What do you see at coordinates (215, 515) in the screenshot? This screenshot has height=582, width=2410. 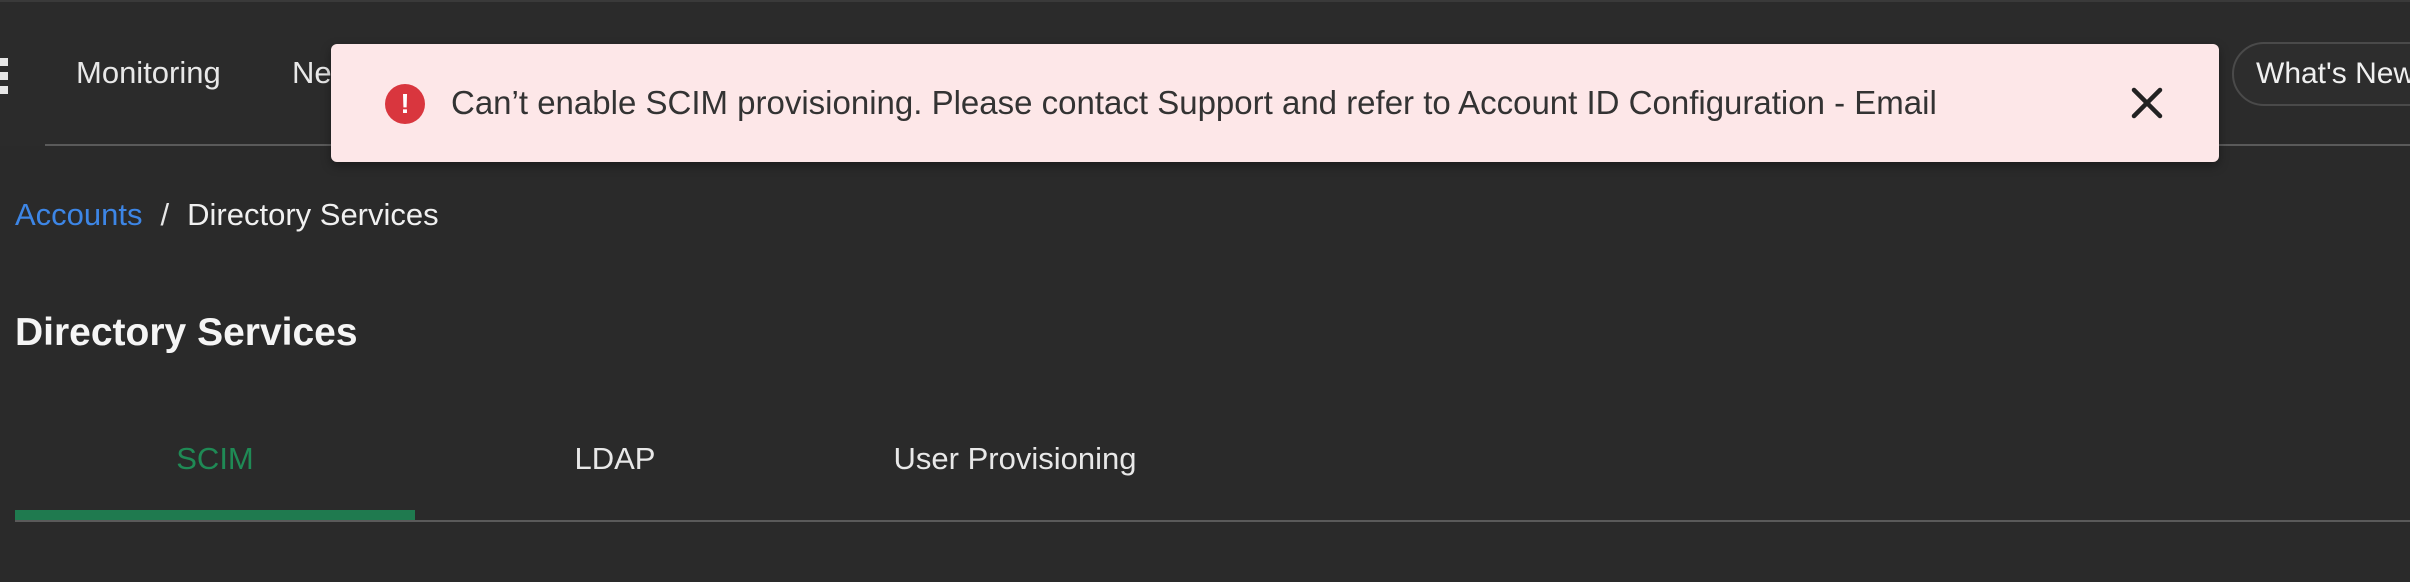 I see `active-tab-indicator` at bounding box center [215, 515].